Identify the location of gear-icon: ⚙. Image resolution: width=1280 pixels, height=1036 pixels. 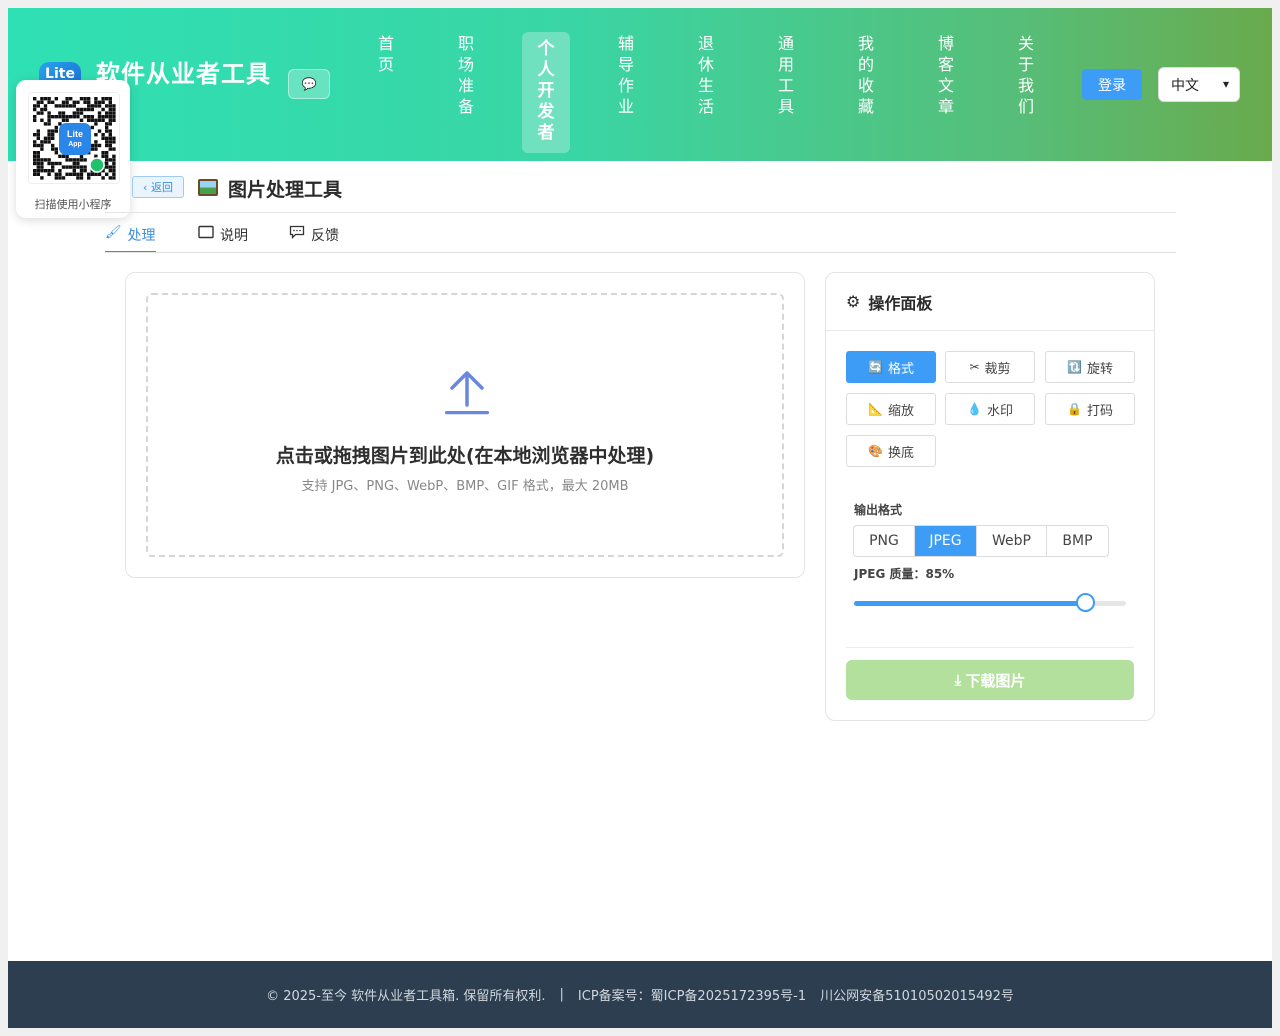
(853, 301).